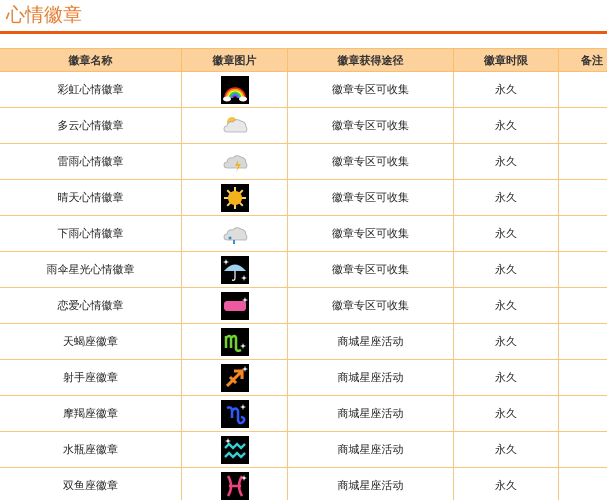 This screenshot has height=500, width=607. Describe the element at coordinates (91, 89) in the screenshot. I see `badge-name: 彩虹心情徽章` at that location.